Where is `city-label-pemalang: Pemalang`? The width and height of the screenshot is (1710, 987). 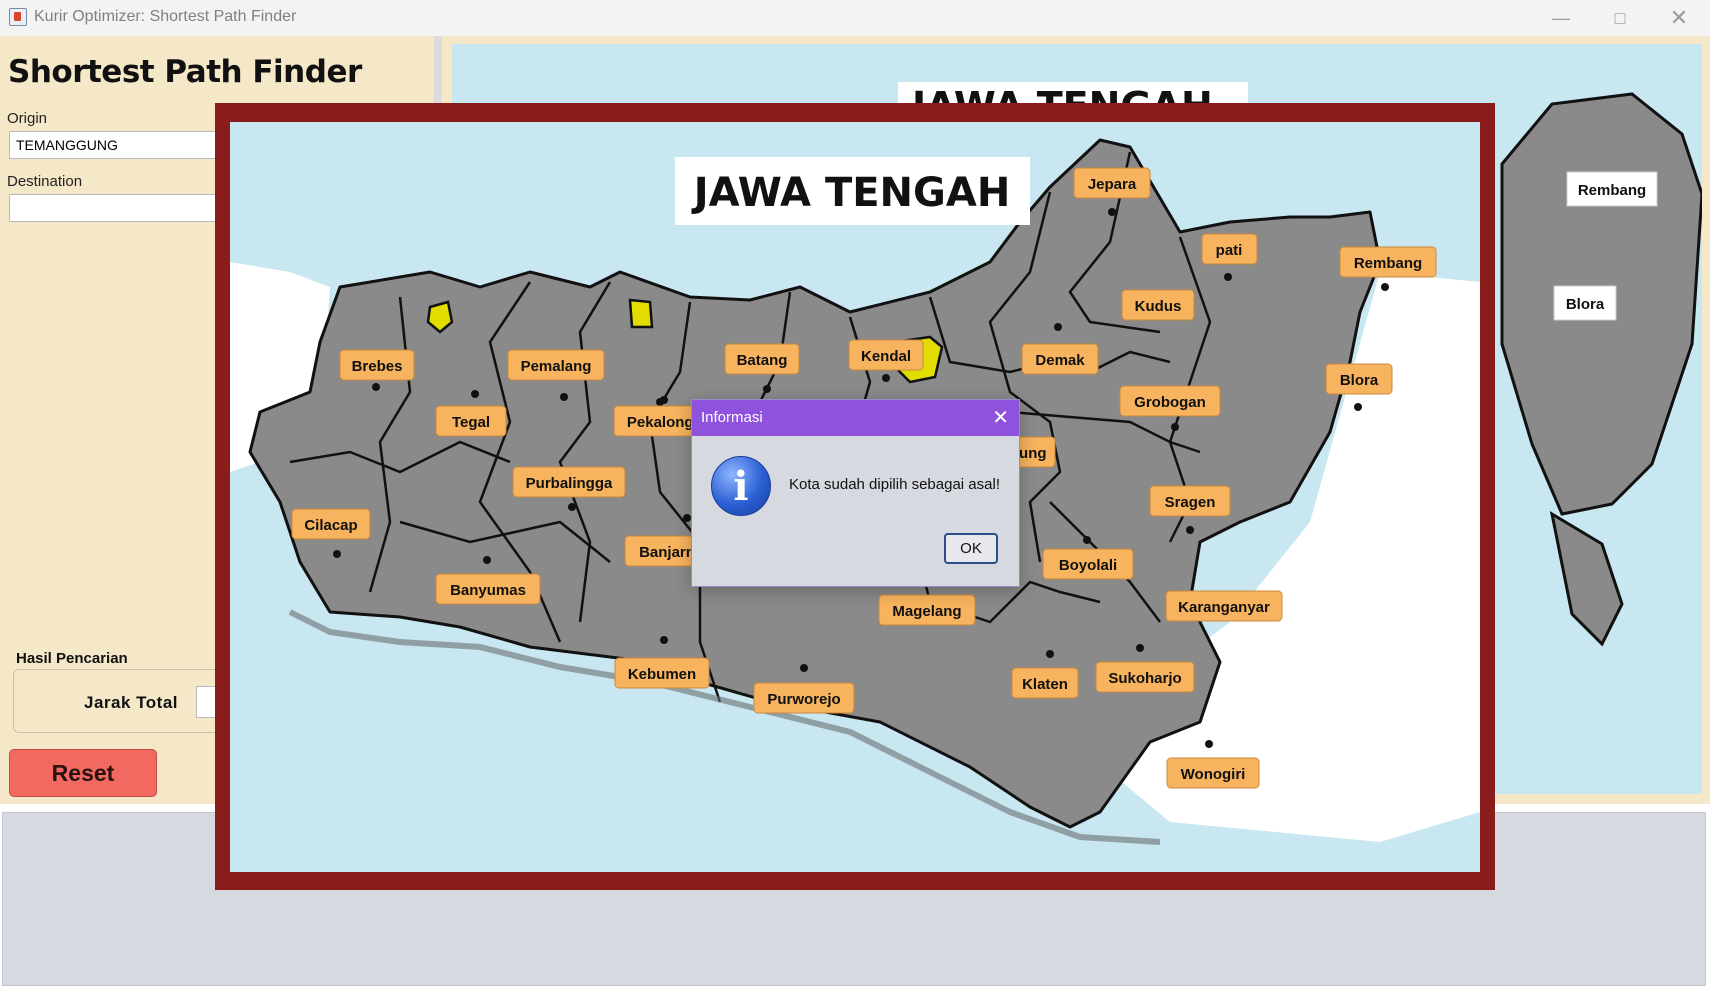
city-label-pemalang: Pemalang is located at coordinates (556, 366).